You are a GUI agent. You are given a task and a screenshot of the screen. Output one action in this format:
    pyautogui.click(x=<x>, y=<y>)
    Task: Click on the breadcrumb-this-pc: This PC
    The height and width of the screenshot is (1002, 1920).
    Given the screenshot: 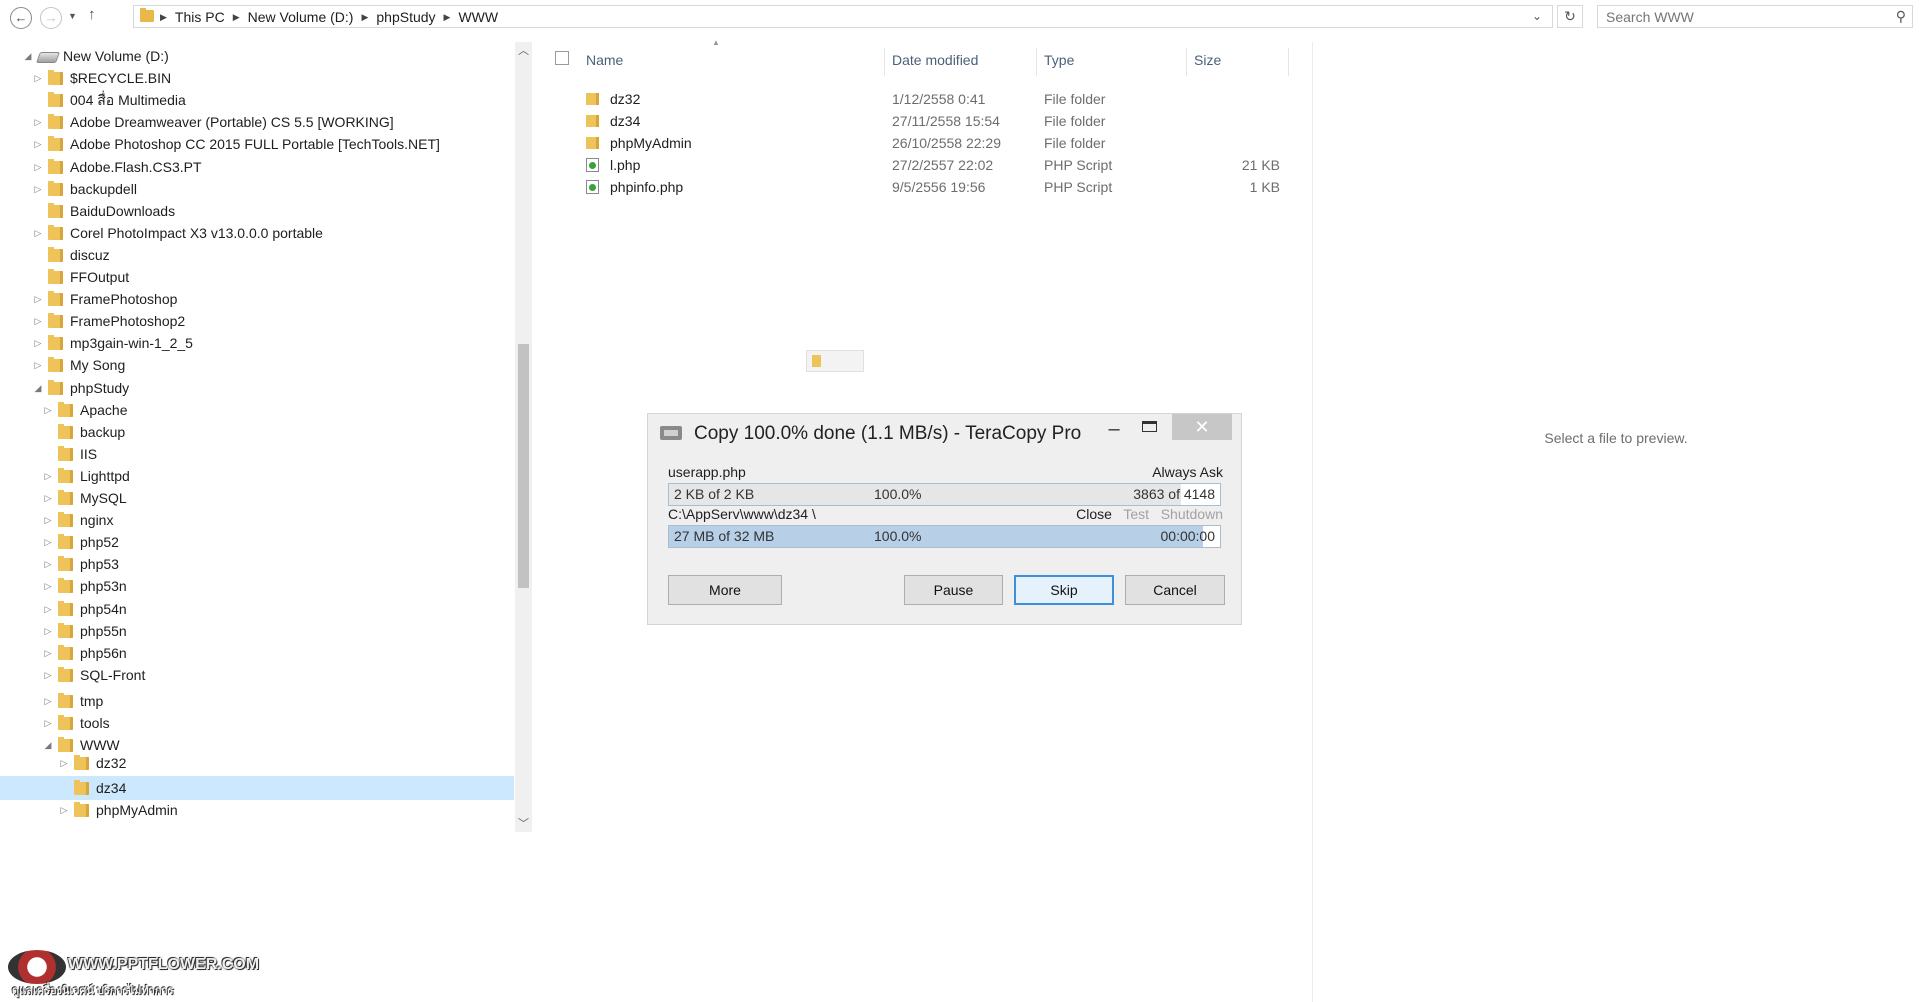 What is the action you would take?
    pyautogui.click(x=200, y=17)
    